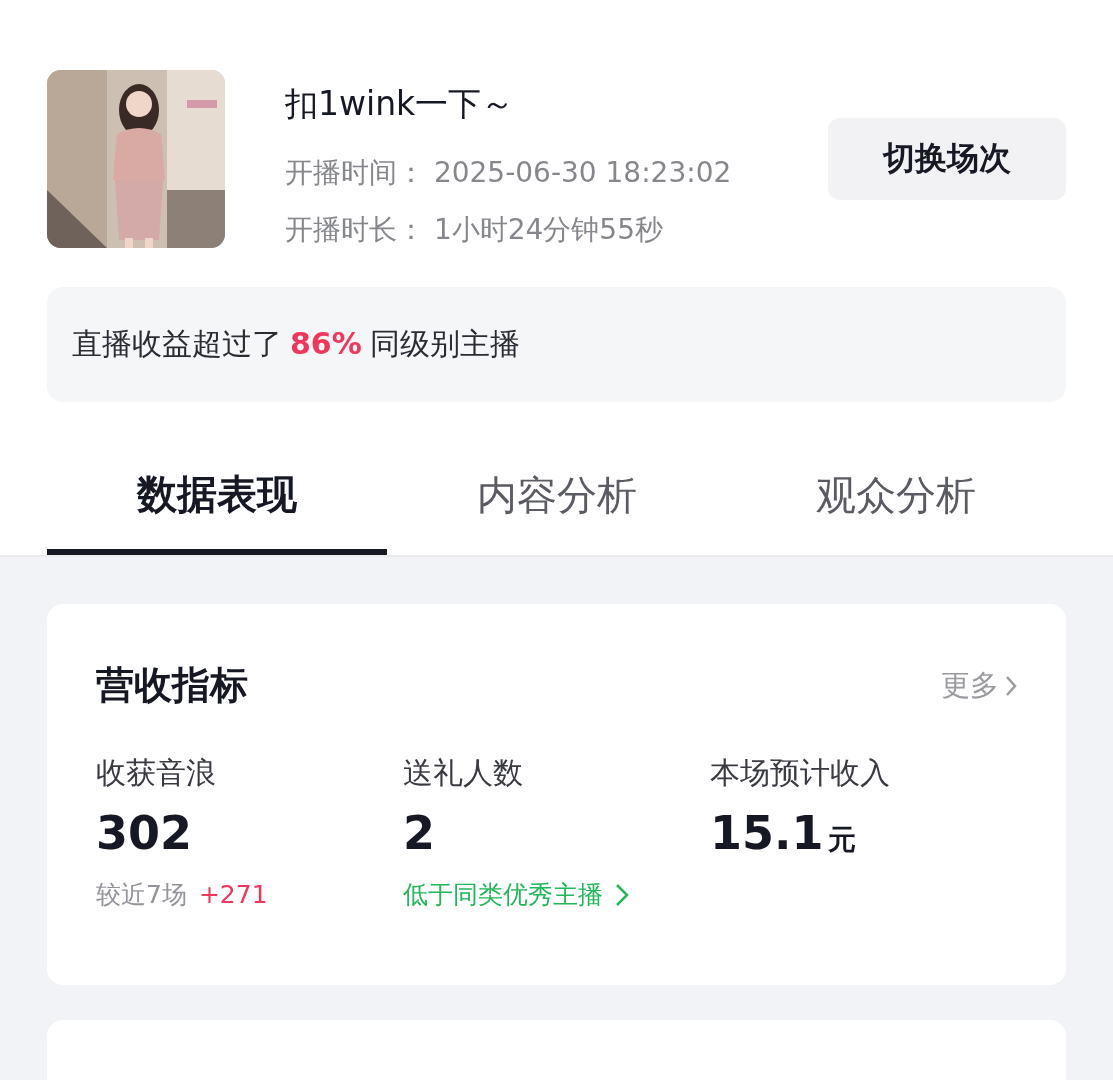  Describe the element at coordinates (509, 173) in the screenshot. I see `start-time-text: 开播时间： 2025-06-30 18:23:02` at that location.